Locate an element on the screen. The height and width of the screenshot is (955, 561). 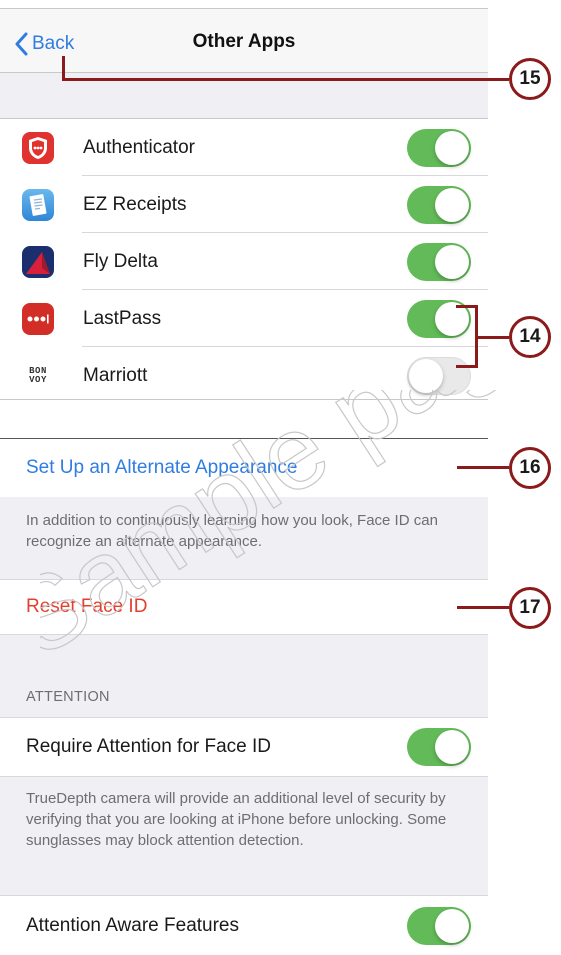
toggle-require-attention is located at coordinates (439, 747).